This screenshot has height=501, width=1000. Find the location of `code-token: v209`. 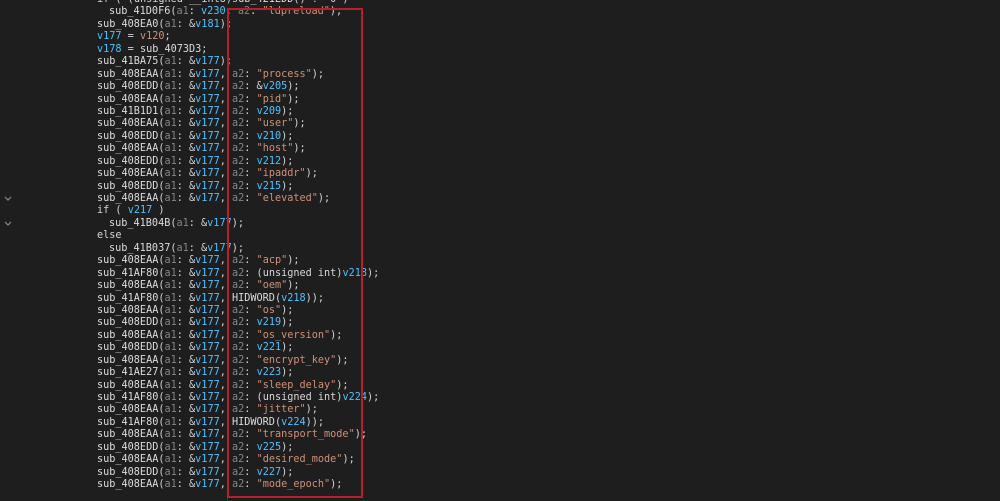

code-token: v209 is located at coordinates (269, 111).